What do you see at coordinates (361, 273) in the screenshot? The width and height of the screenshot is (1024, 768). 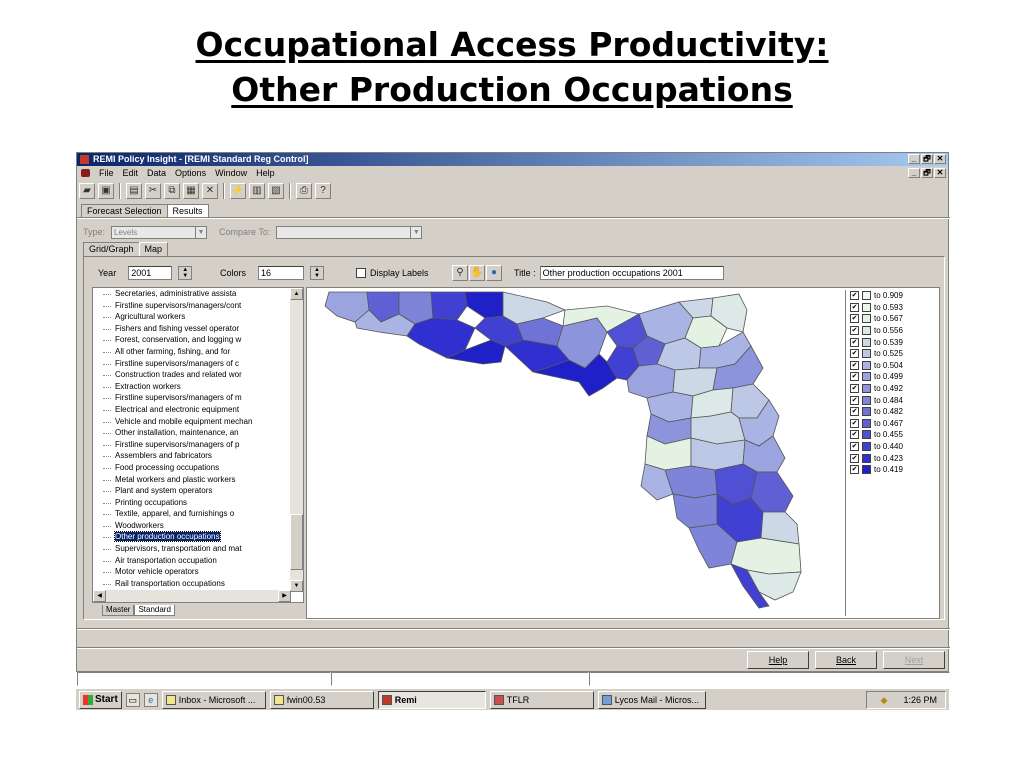 I see `display-labels-checkbox` at bounding box center [361, 273].